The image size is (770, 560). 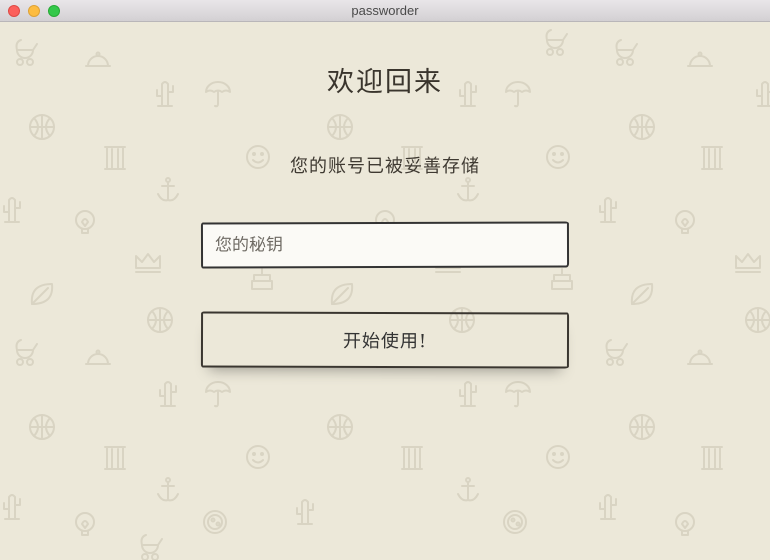 I want to click on title-bar: passworder, so click(x=385, y=11).